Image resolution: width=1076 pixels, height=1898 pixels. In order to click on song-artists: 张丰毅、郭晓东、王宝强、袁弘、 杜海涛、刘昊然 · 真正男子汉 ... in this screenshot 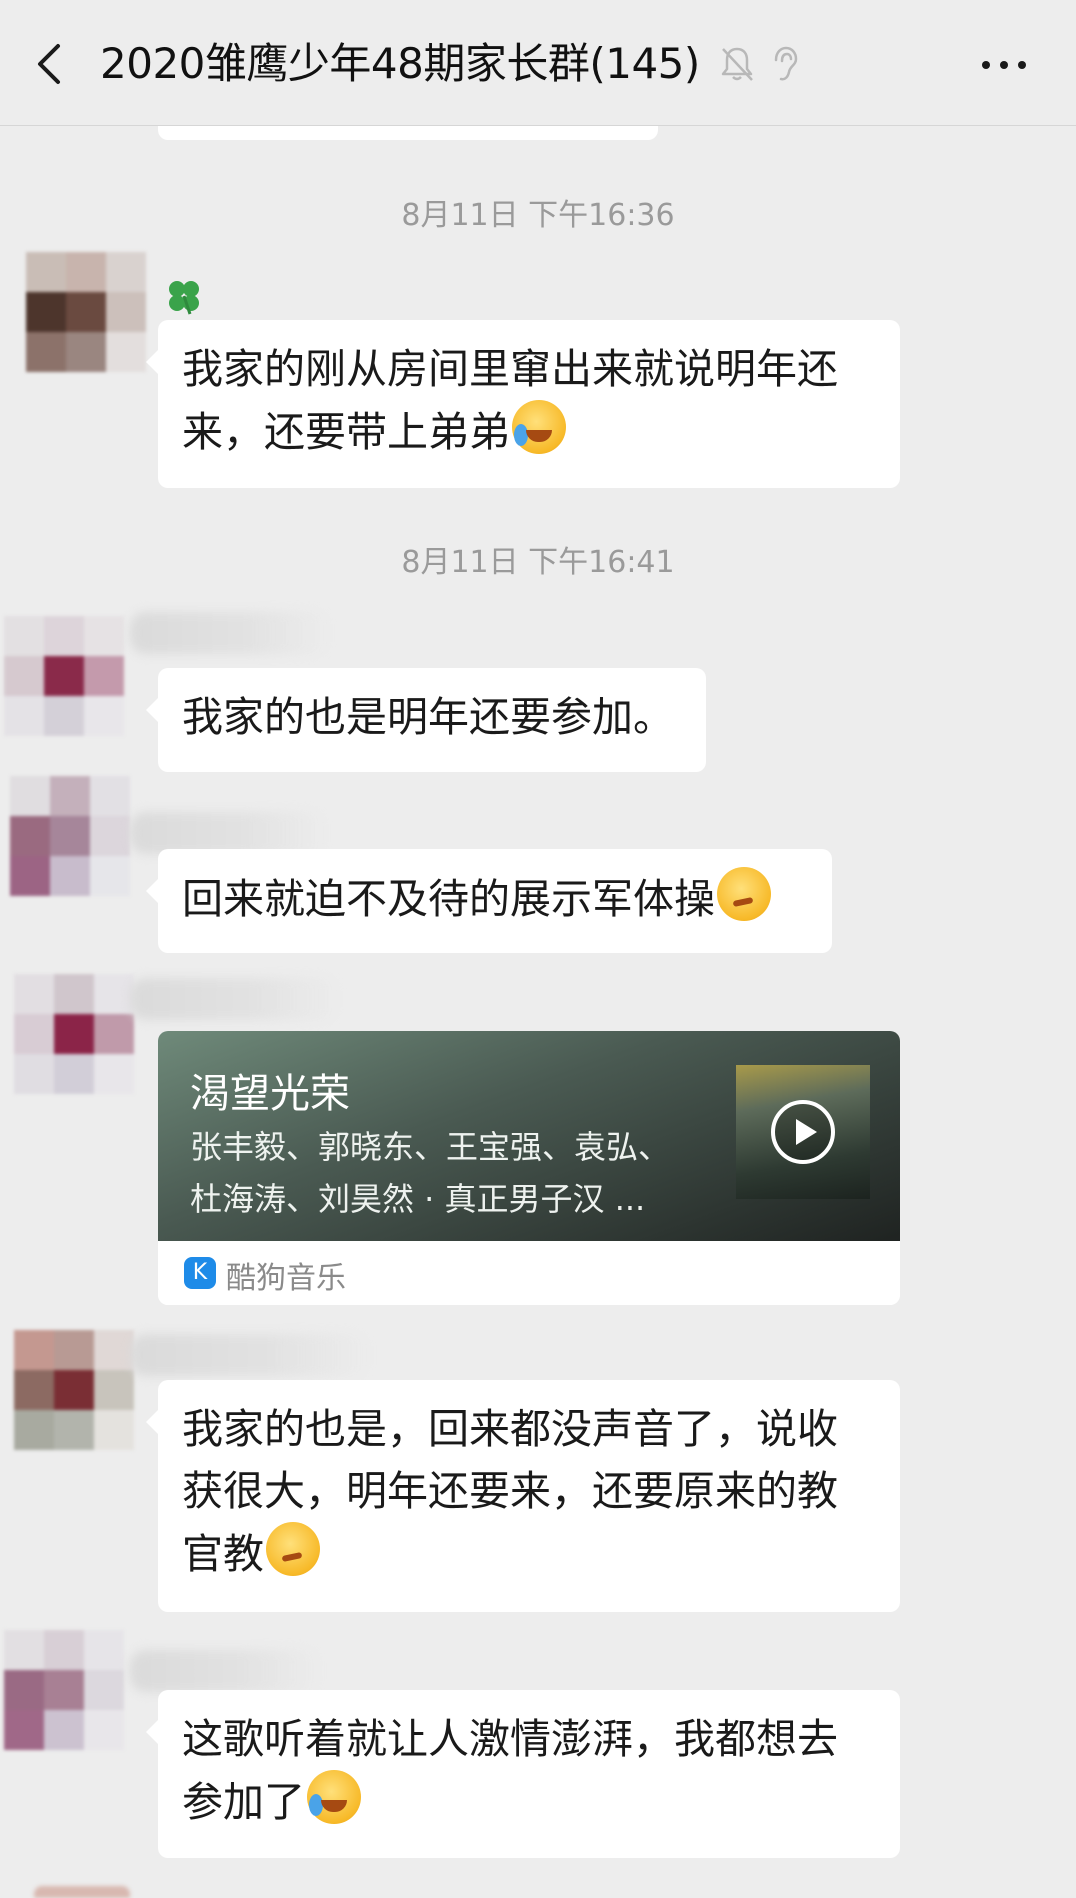, I will do `click(450, 1173)`.